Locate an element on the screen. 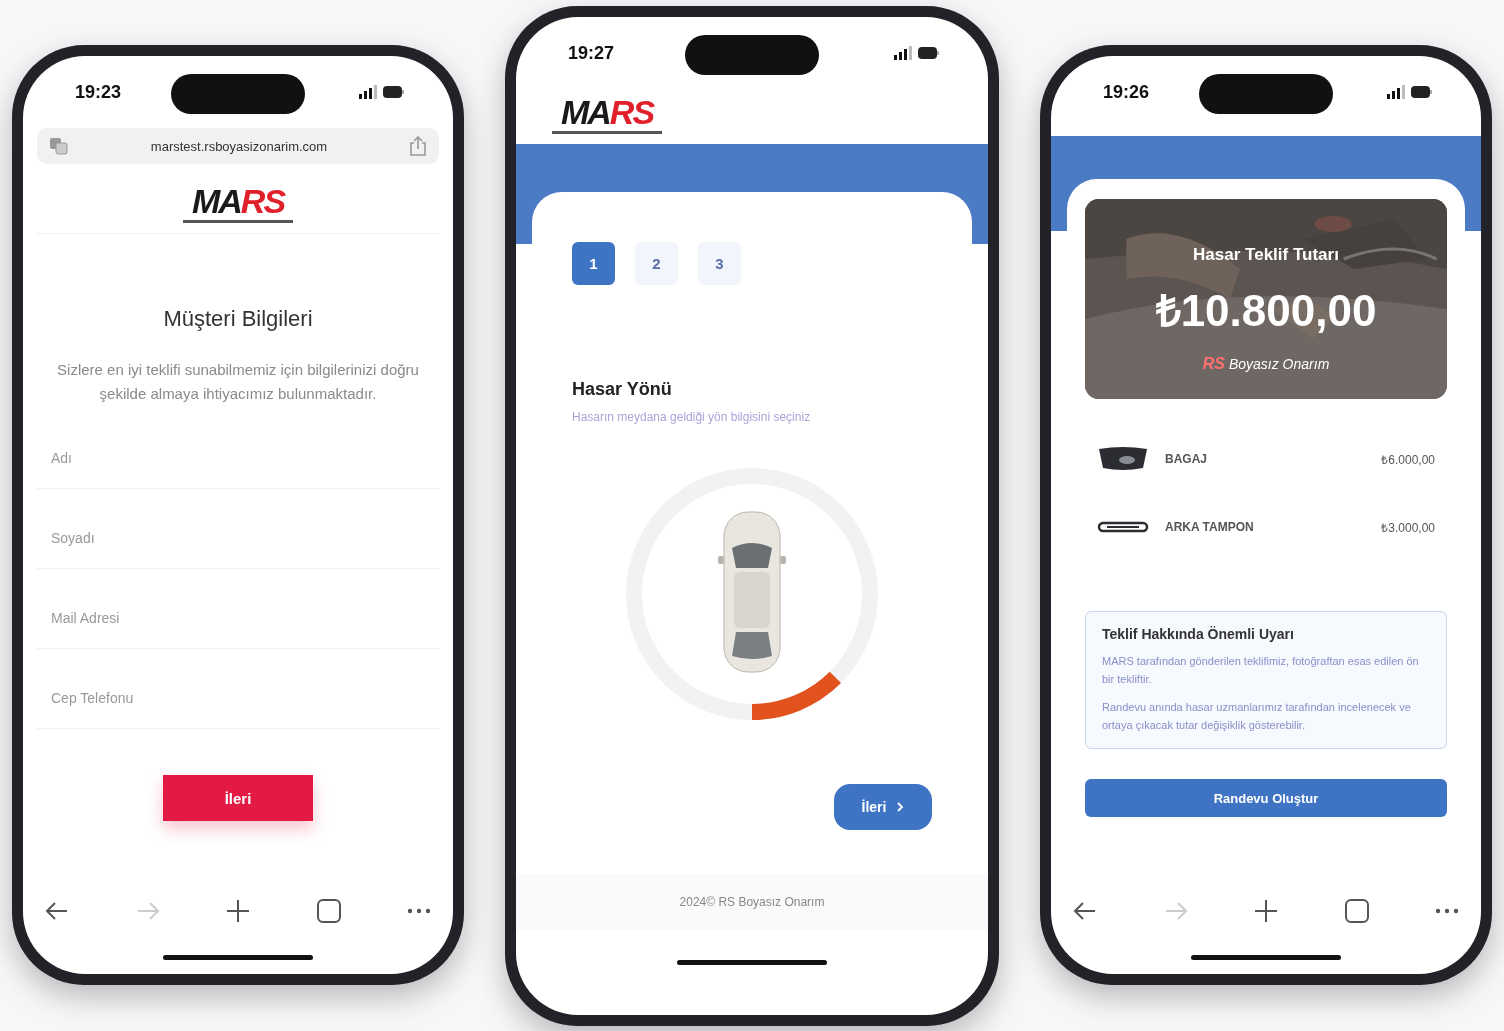 The image size is (1504, 1031). bumper-icon is located at coordinates (1123, 527).